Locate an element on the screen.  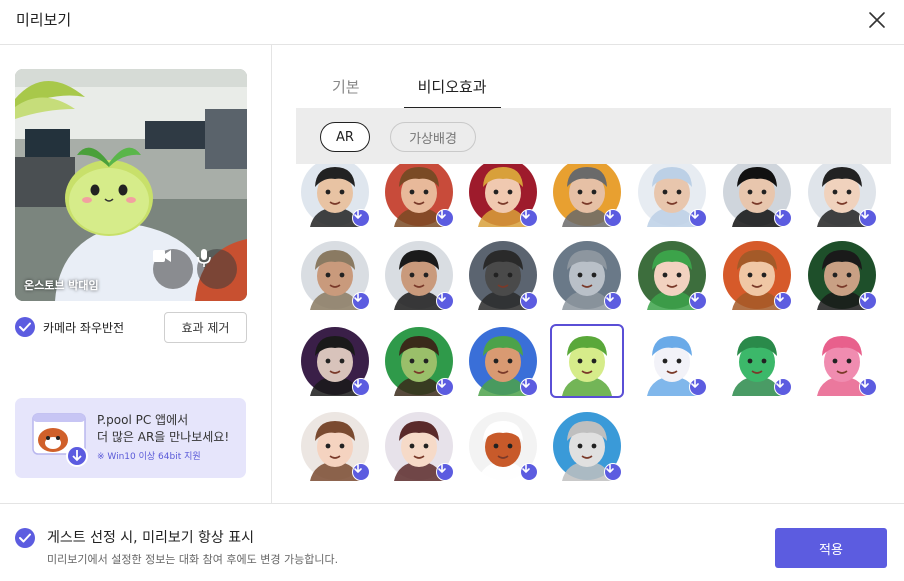
apply-button: 적용 is located at coordinates (831, 548).